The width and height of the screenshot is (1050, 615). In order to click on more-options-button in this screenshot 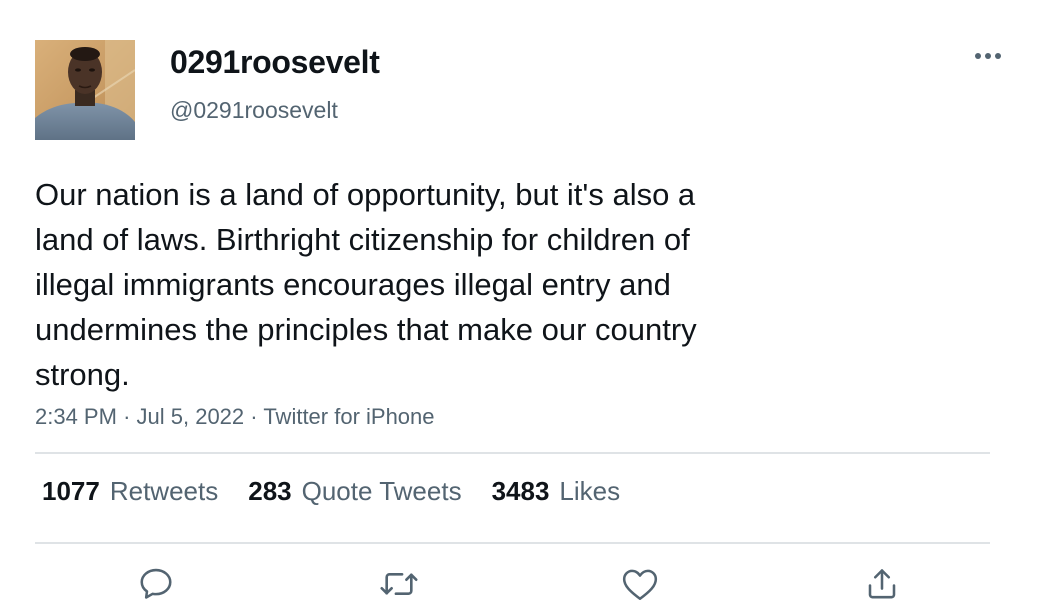, I will do `click(988, 56)`.